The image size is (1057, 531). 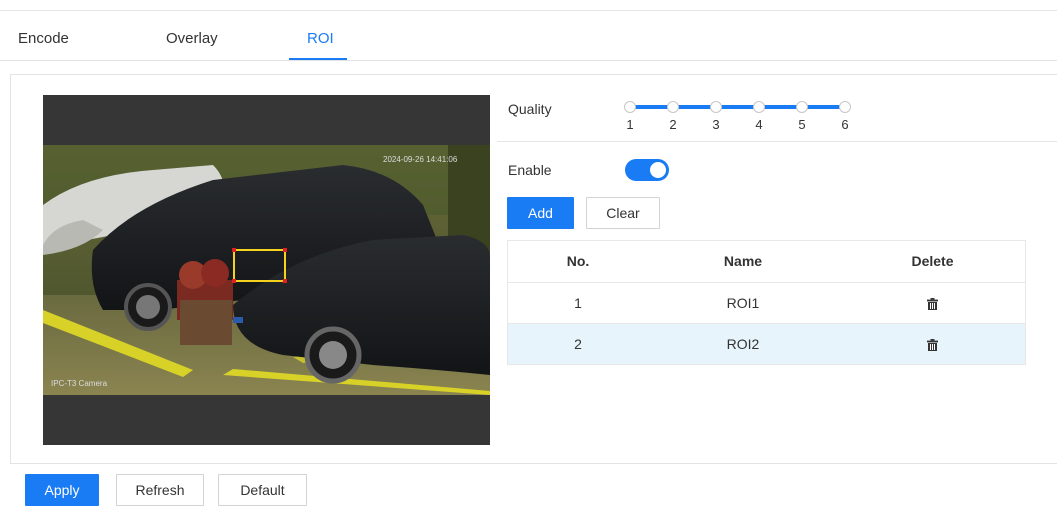 What do you see at coordinates (160, 490) in the screenshot?
I see `refresh-button: Refresh` at bounding box center [160, 490].